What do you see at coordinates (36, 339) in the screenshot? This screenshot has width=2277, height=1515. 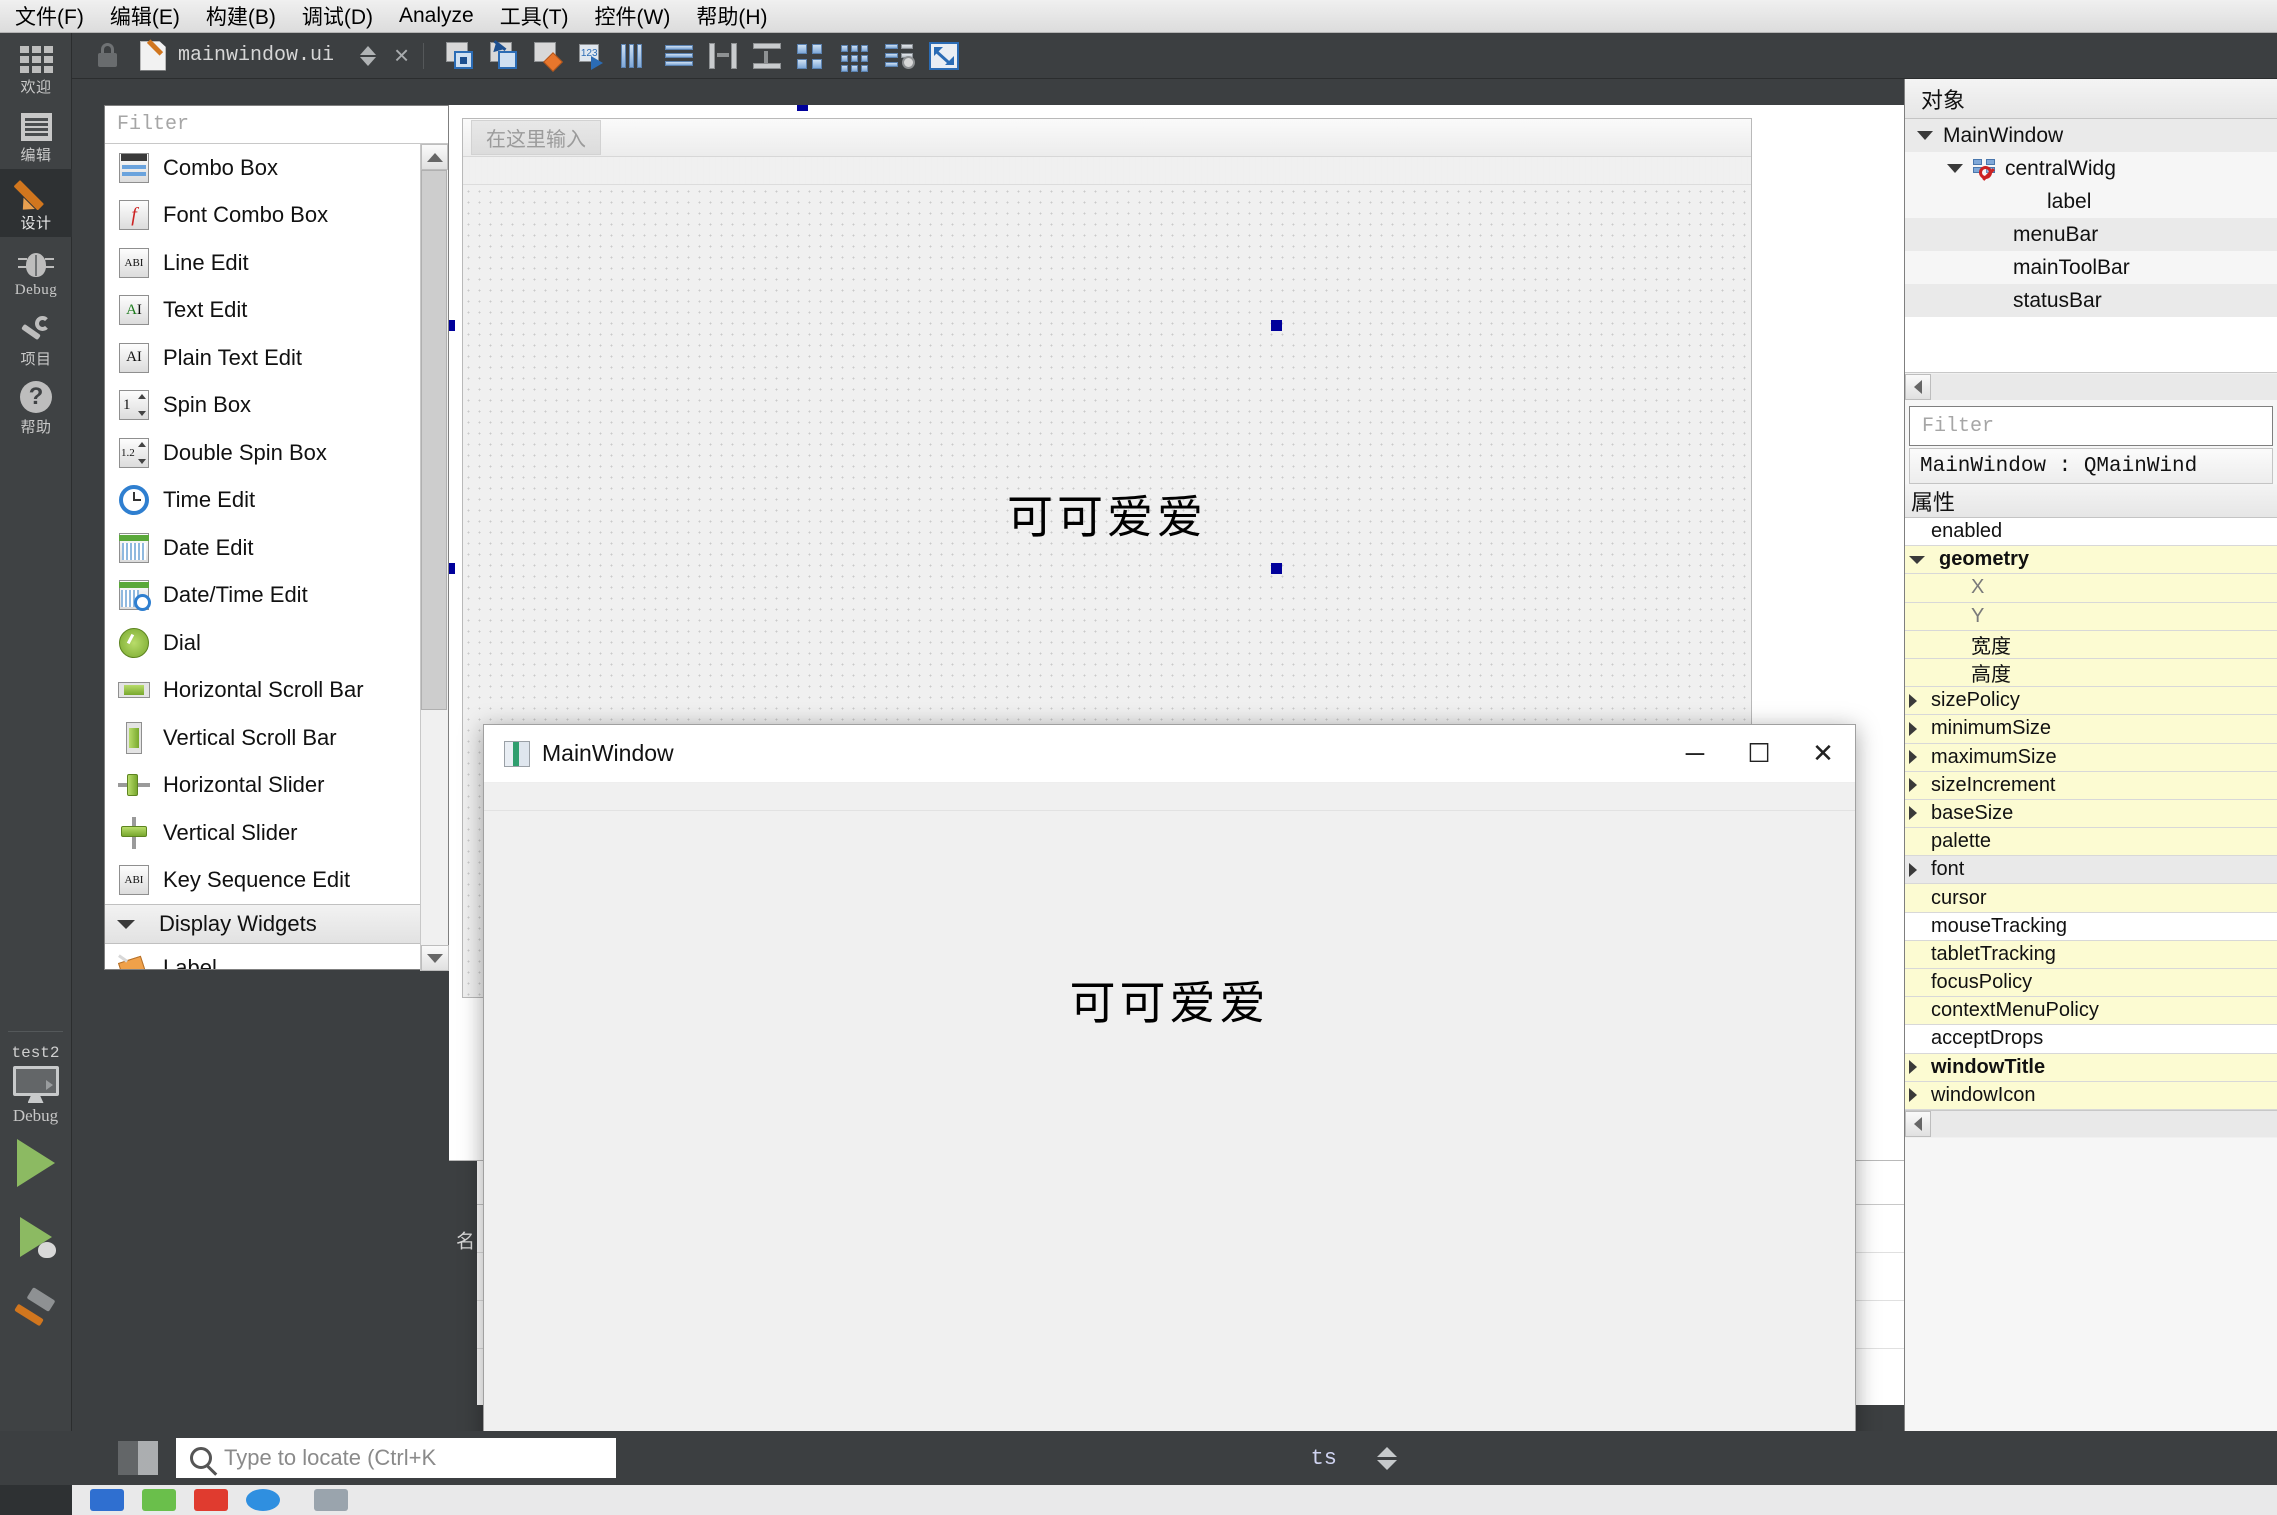 I see `mode-projects: 项目` at bounding box center [36, 339].